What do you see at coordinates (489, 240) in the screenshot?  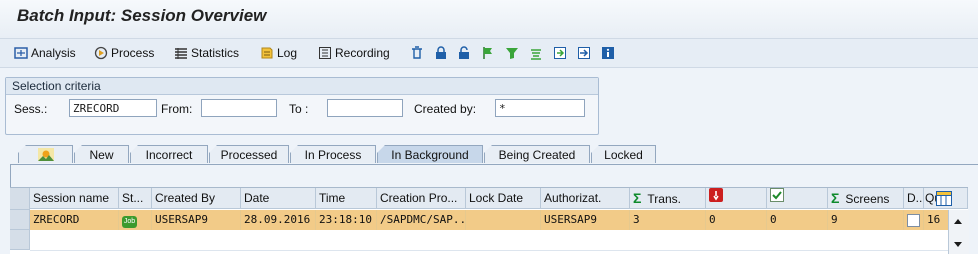 I see `table-row-empty` at bounding box center [489, 240].